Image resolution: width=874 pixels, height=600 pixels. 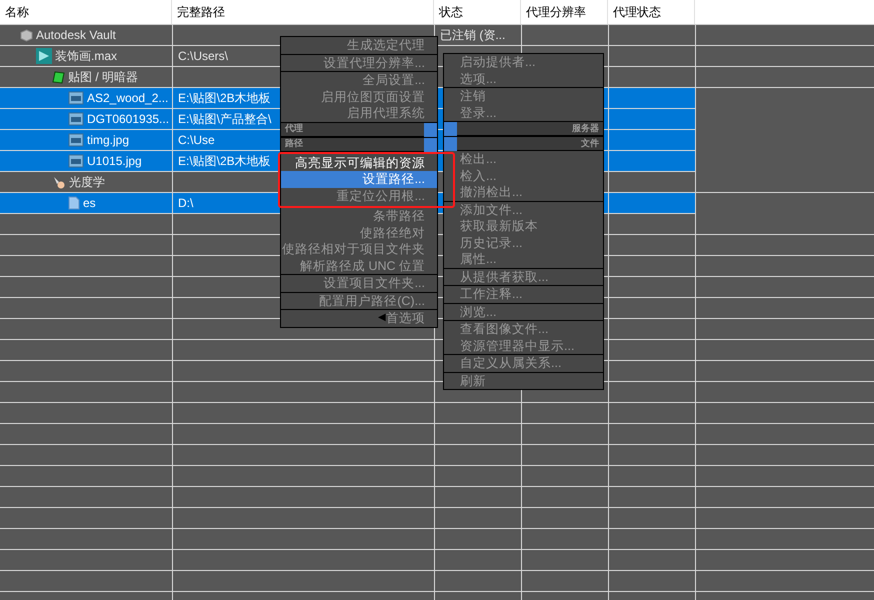 I want to click on material-icon, so click(x=58, y=77).